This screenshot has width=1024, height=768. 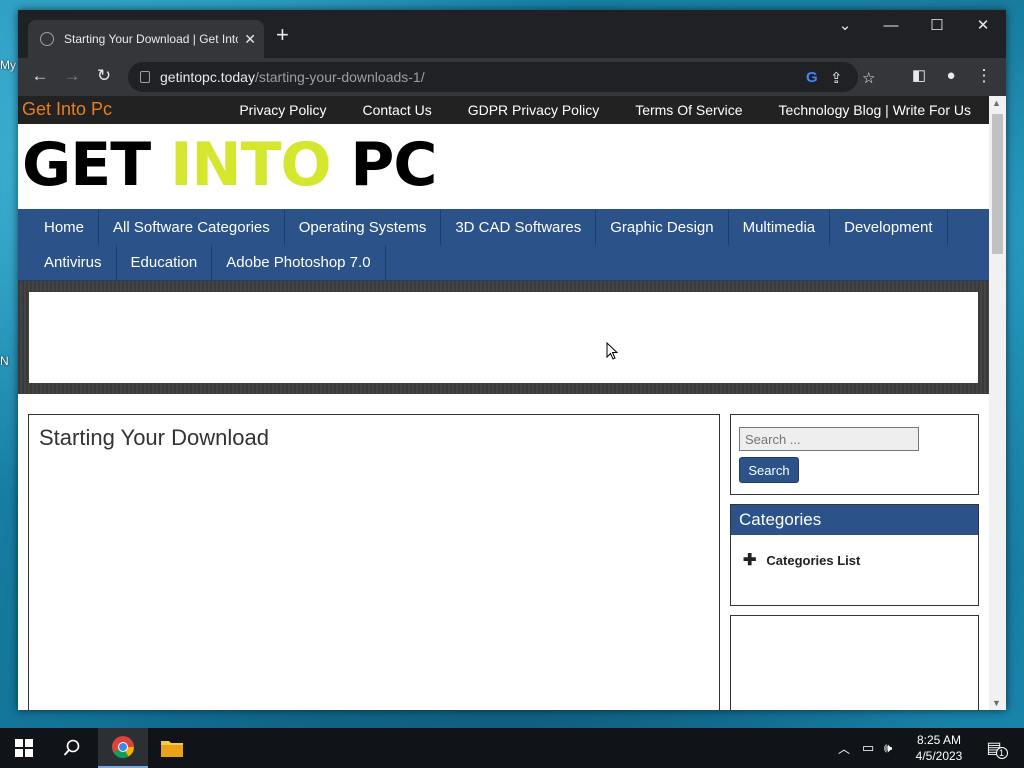 I want to click on nav-all-software: All Software Categories, so click(x=192, y=227).